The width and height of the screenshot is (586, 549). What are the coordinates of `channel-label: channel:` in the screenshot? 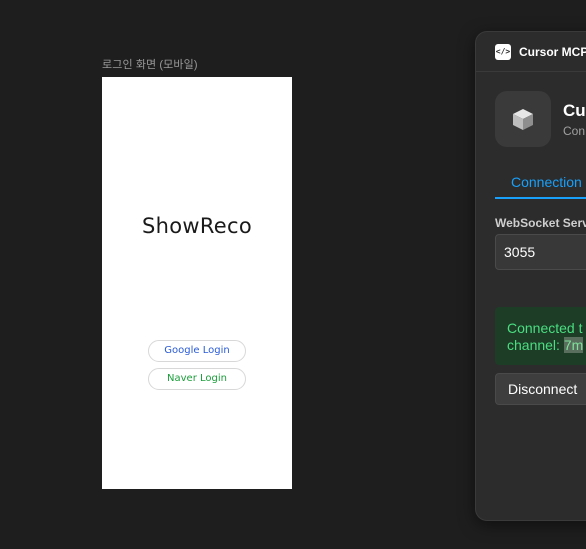 It's located at (535, 345).